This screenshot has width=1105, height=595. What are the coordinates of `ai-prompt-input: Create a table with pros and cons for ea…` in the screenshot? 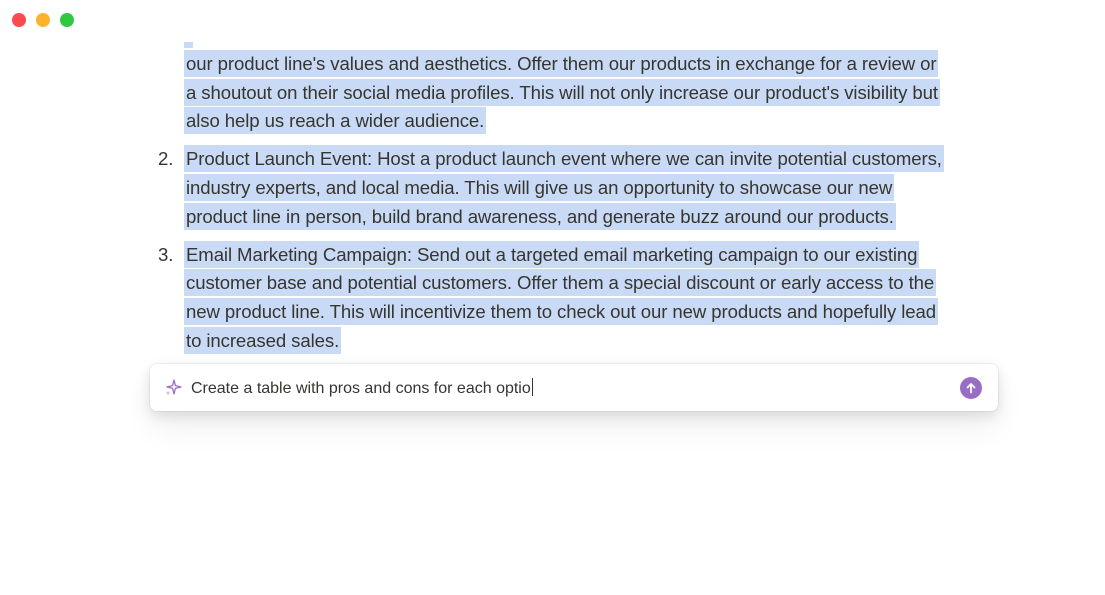 It's located at (362, 388).